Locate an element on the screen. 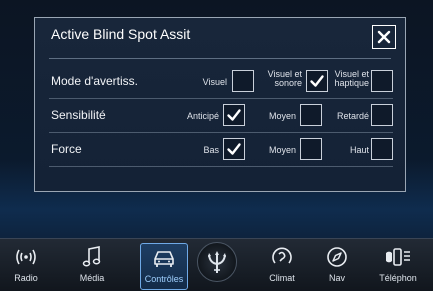 Image resolution: width=433 pixels, height=291 pixels. nav-controles: Contrôles is located at coordinates (164, 266).